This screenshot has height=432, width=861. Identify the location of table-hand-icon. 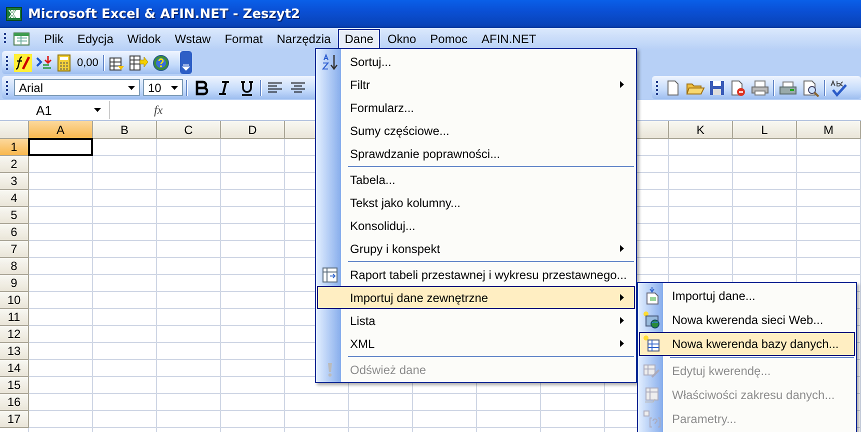
(652, 395).